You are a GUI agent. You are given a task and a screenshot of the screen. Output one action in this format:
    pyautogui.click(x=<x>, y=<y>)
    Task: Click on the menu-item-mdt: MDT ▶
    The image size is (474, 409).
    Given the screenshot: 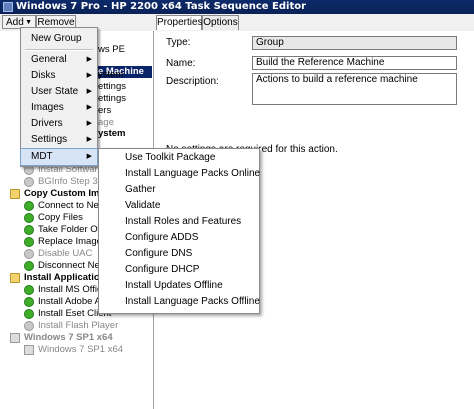 What is the action you would take?
    pyautogui.click(x=59, y=157)
    